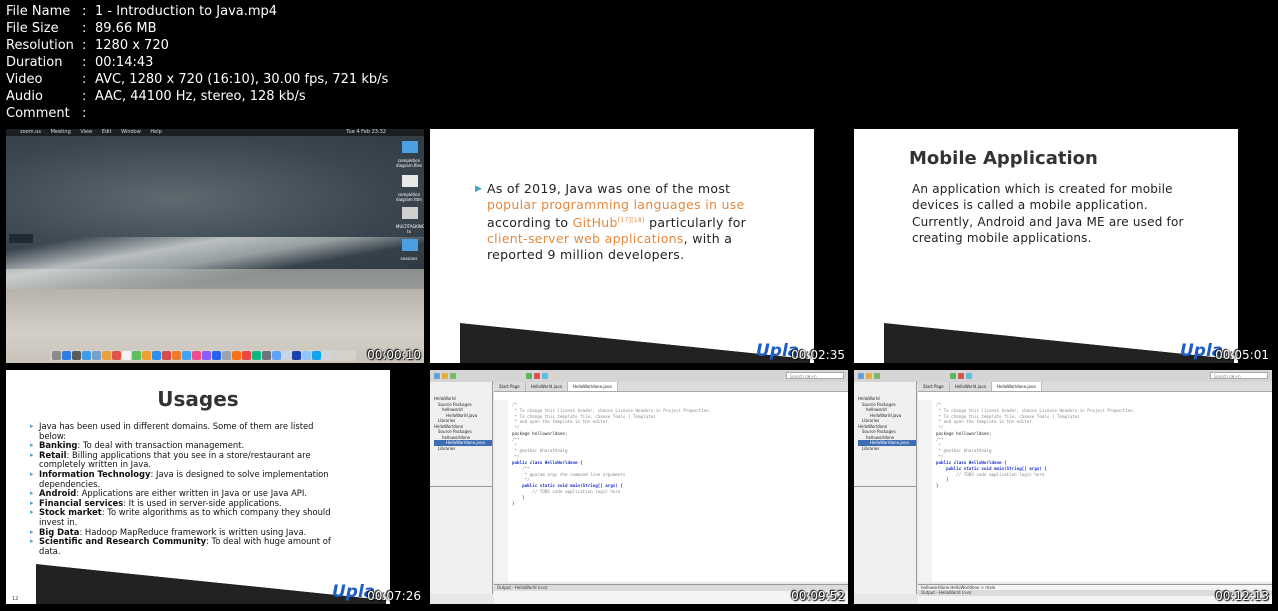  I want to click on desktop-file-label: completion diagram.files, so click(409, 163).